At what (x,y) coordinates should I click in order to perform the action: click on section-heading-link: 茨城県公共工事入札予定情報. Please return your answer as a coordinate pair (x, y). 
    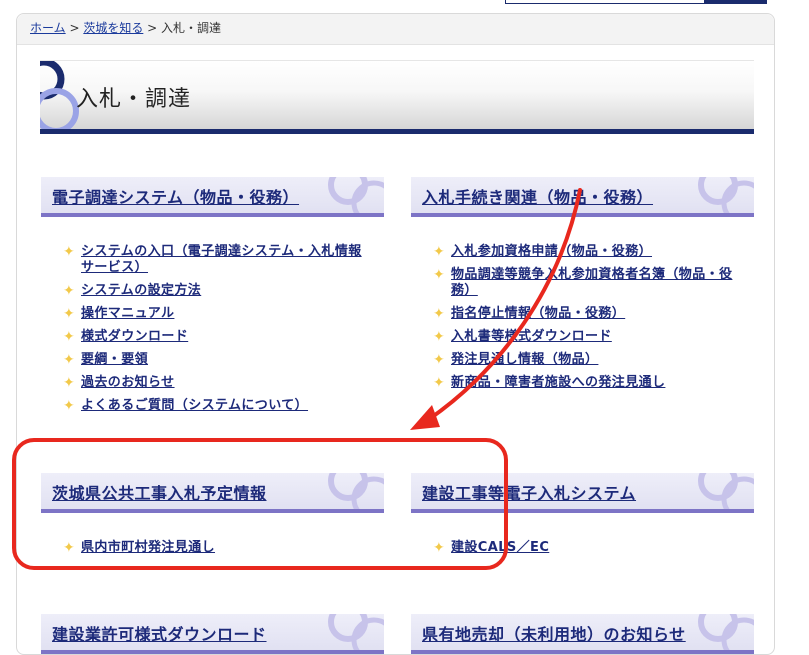
    Looking at the image, I should click on (159, 492).